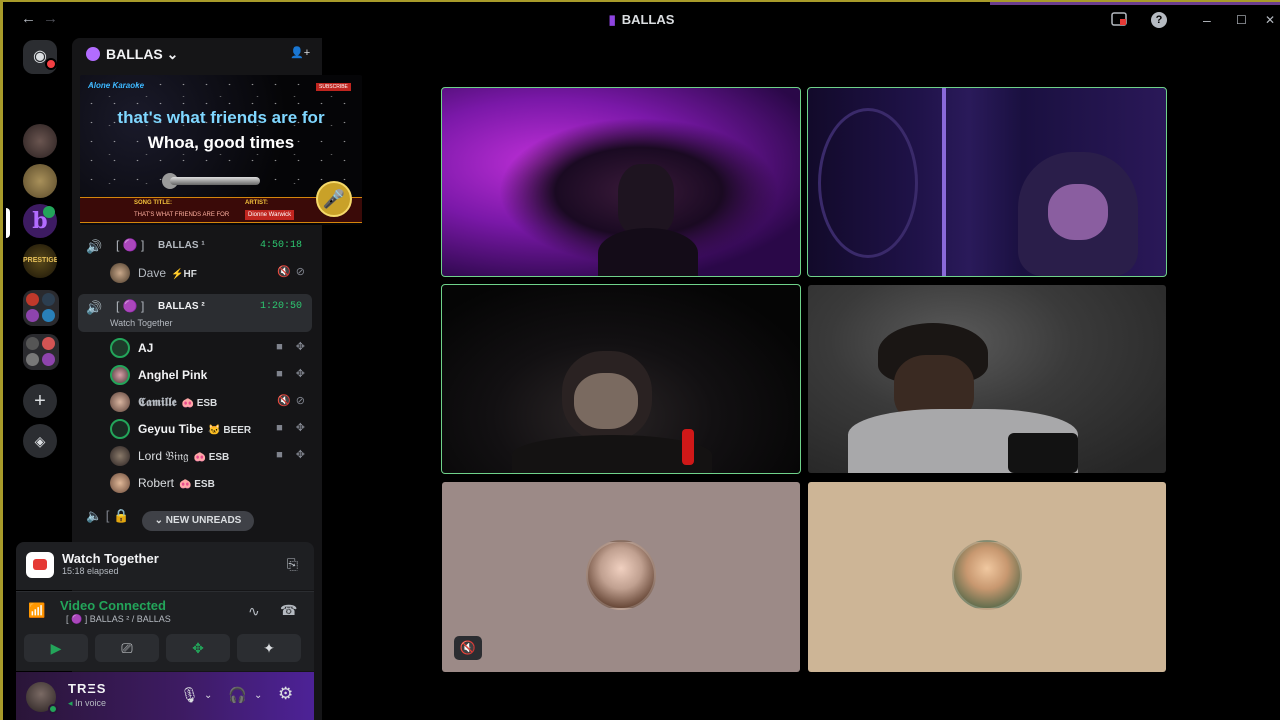 The height and width of the screenshot is (720, 1280). Describe the element at coordinates (36, 610) in the screenshot. I see `connection-signal-icon: 📶` at that location.